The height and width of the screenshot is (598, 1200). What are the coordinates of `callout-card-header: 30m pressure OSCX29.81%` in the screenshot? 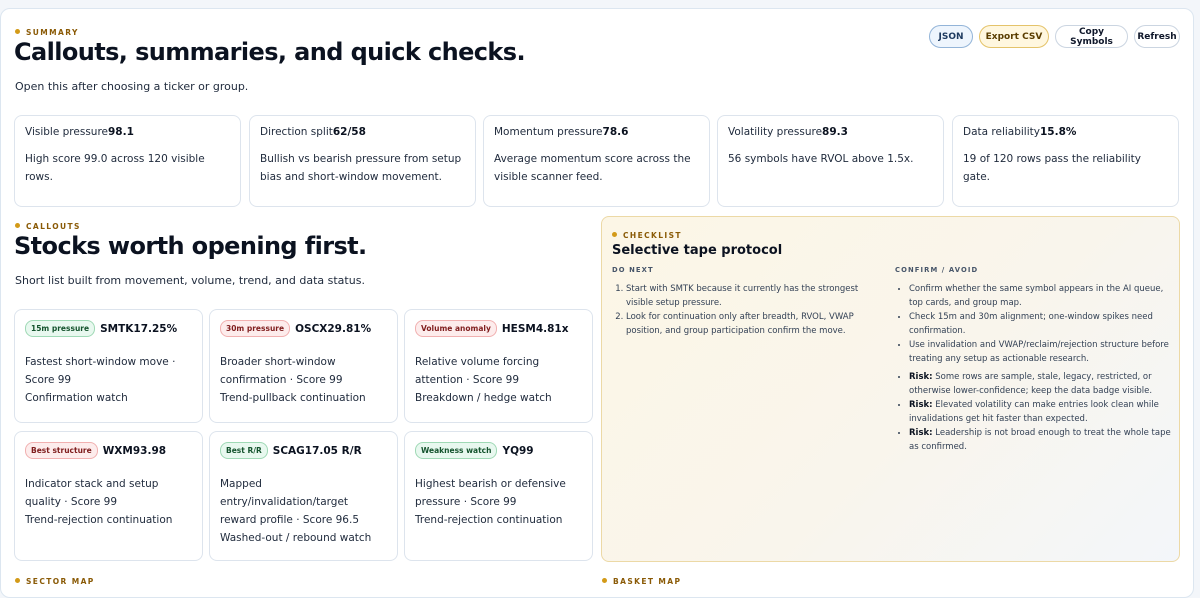 It's located at (303, 328).